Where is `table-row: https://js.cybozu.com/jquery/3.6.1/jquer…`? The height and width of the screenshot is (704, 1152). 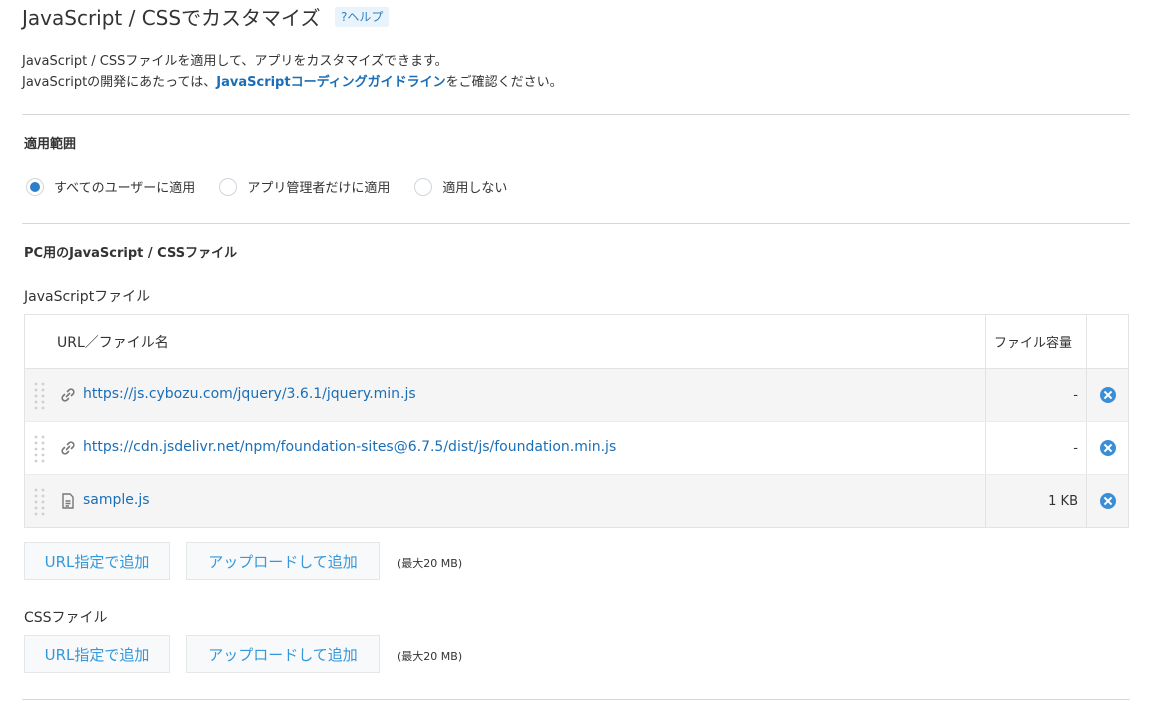 table-row: https://js.cybozu.com/jquery/3.6.1/jquer… is located at coordinates (576, 395).